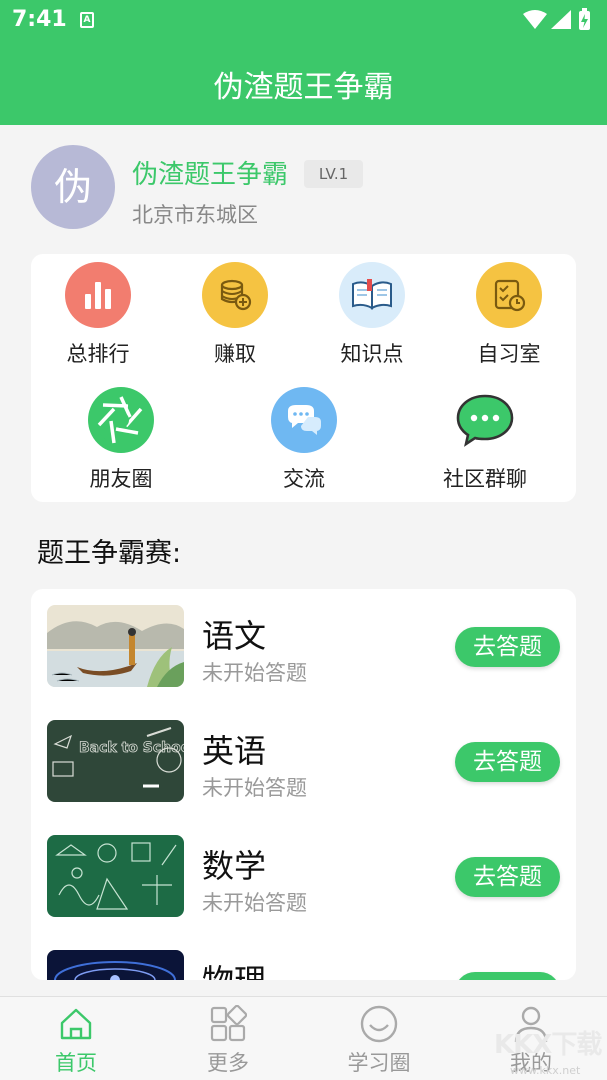 This screenshot has height=1080, width=607. I want to click on nav-label: 更多, so click(228, 1063).